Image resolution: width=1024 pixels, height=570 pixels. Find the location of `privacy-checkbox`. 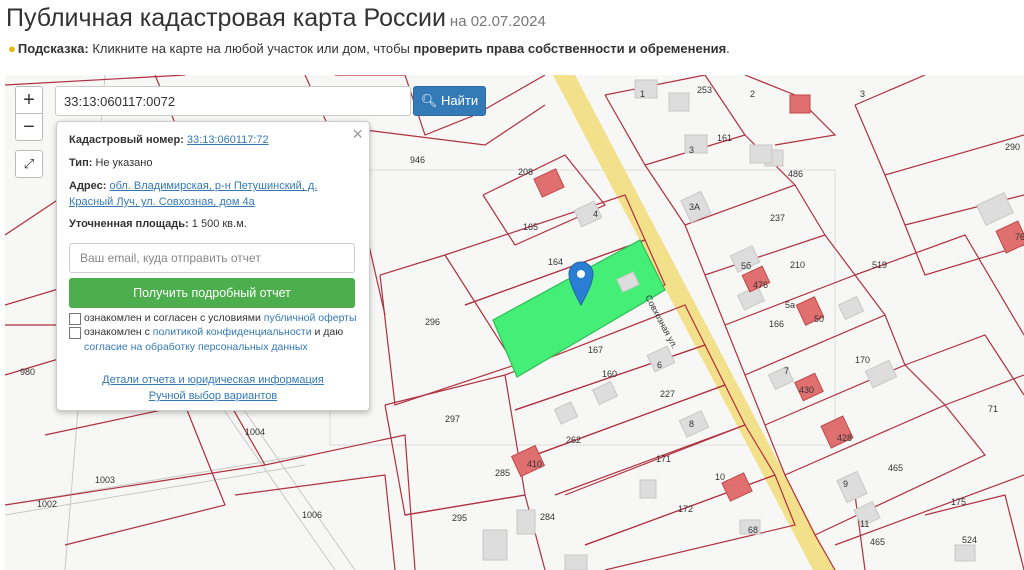

privacy-checkbox is located at coordinates (75, 333).